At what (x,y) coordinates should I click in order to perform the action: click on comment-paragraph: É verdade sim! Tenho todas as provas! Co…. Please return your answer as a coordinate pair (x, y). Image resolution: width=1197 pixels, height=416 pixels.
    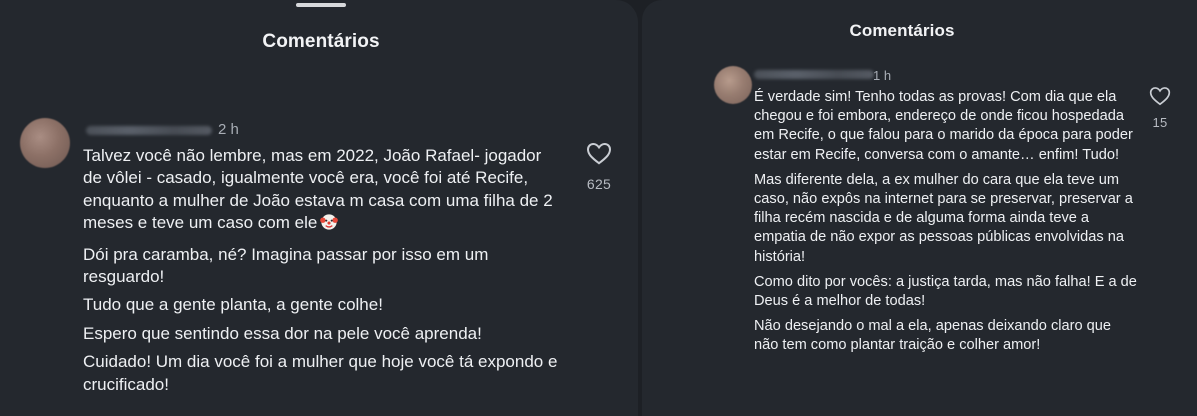
    Looking at the image, I should click on (943, 126).